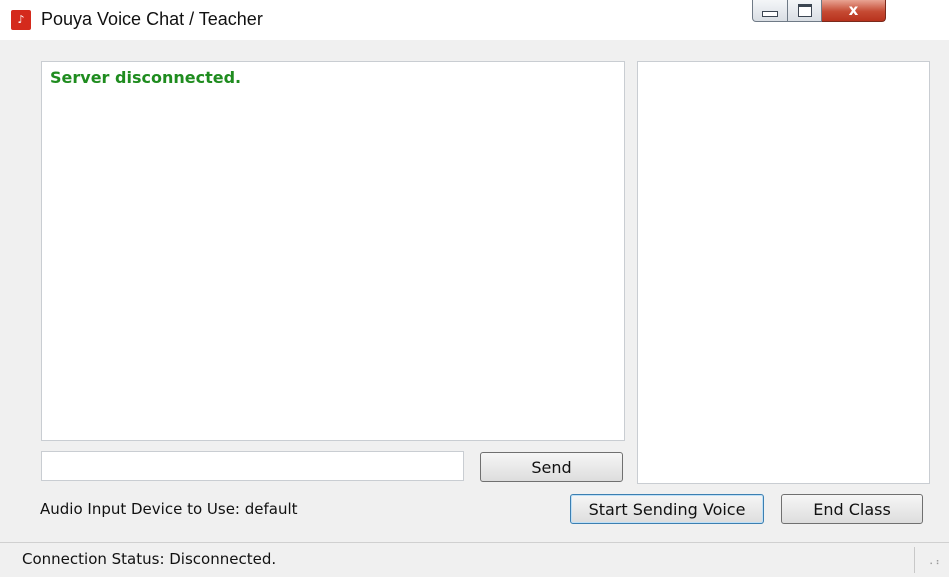 This screenshot has height=577, width=949. Describe the element at coordinates (474, 559) in the screenshot. I see `status-bar: Connection Status: Disconnected. ⠠⠰` at that location.